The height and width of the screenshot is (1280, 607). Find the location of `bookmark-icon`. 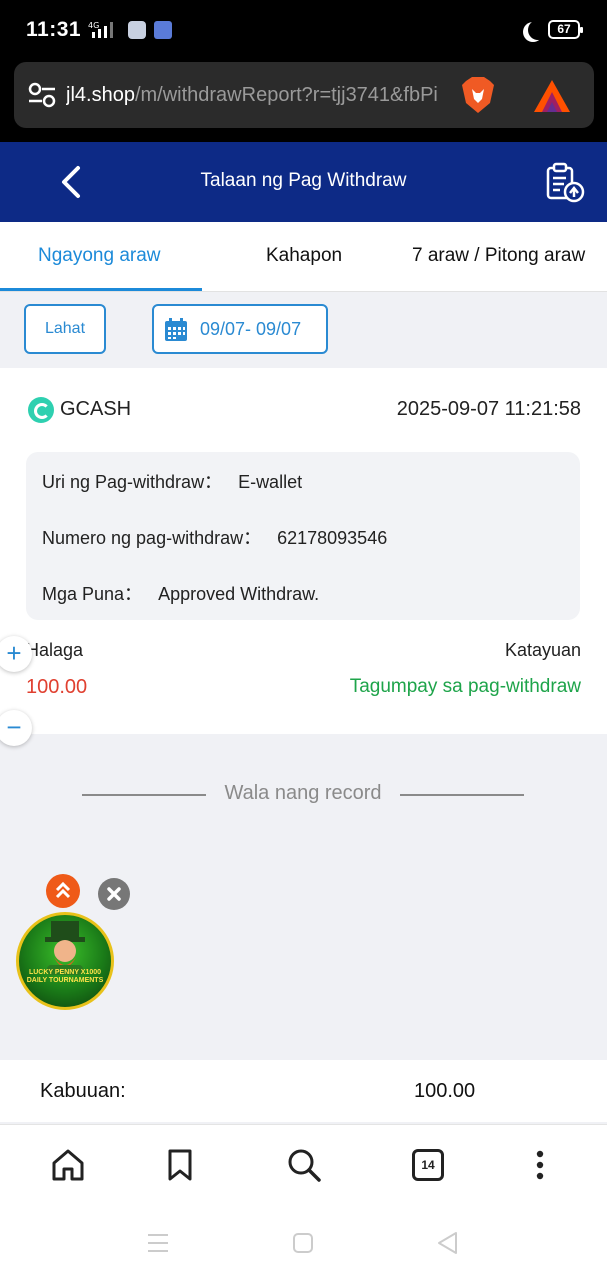

bookmark-icon is located at coordinates (180, 1165).